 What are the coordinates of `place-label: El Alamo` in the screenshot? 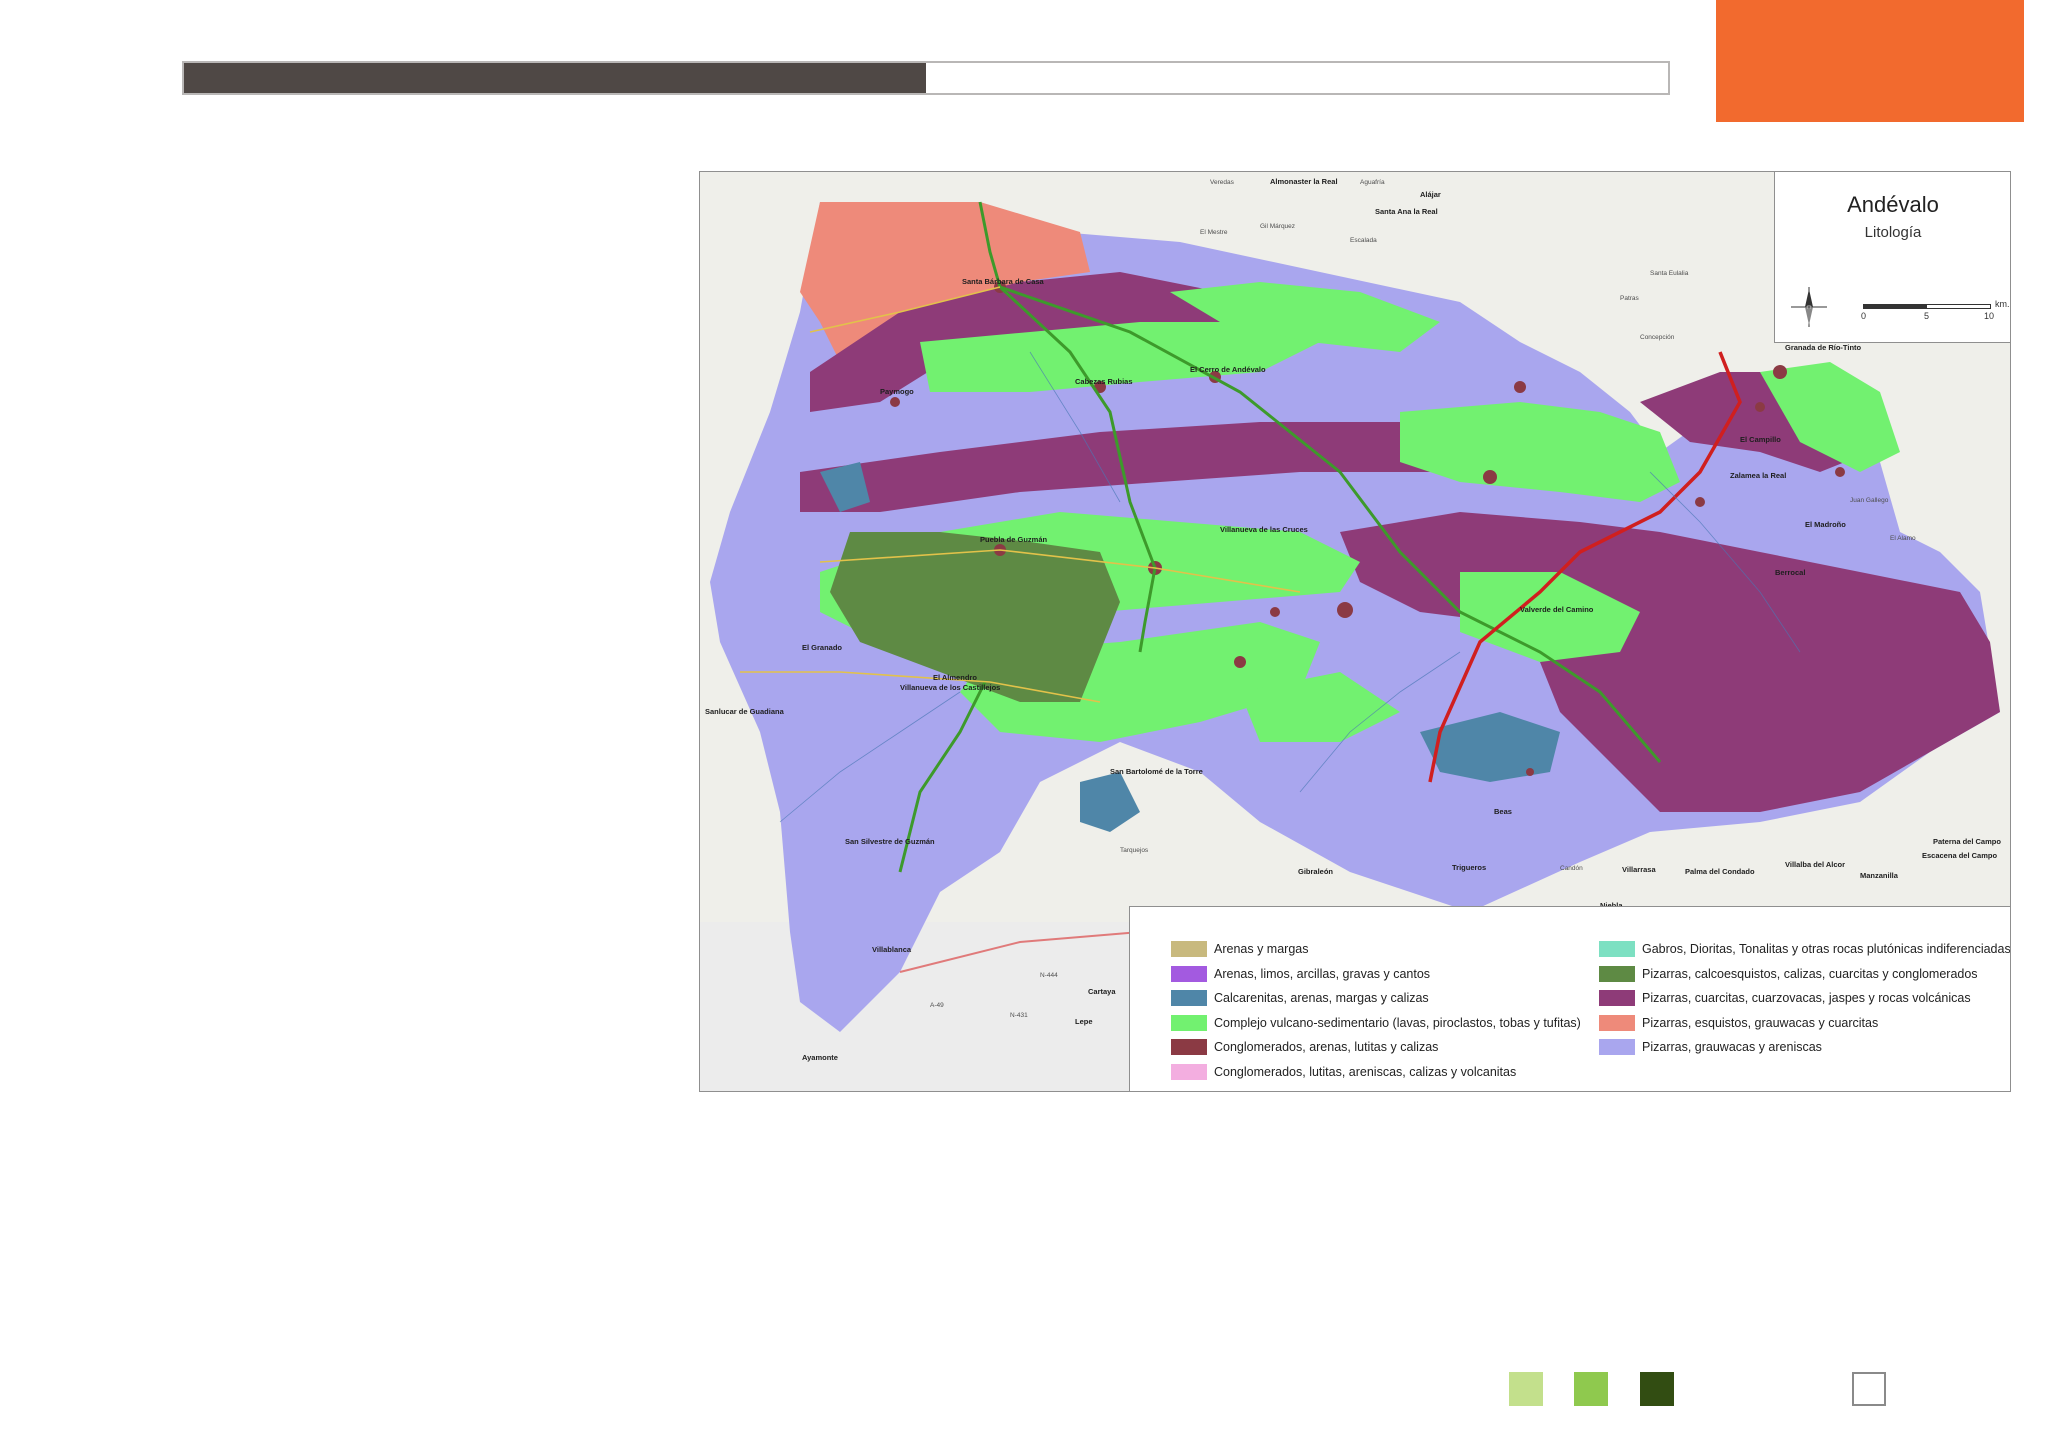 It's located at (1903, 538).